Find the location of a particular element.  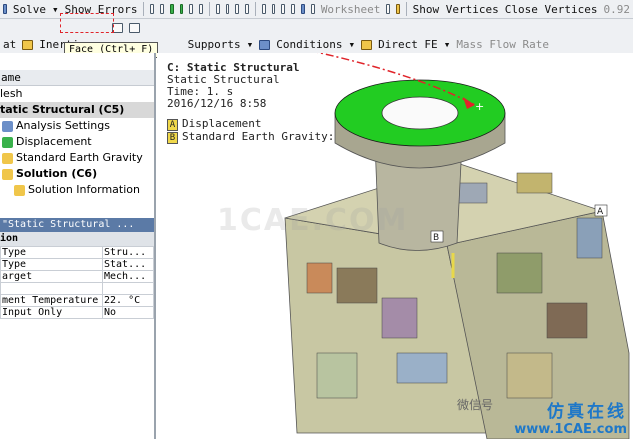

toolbar-highlight-box is located at coordinates (87, 23).